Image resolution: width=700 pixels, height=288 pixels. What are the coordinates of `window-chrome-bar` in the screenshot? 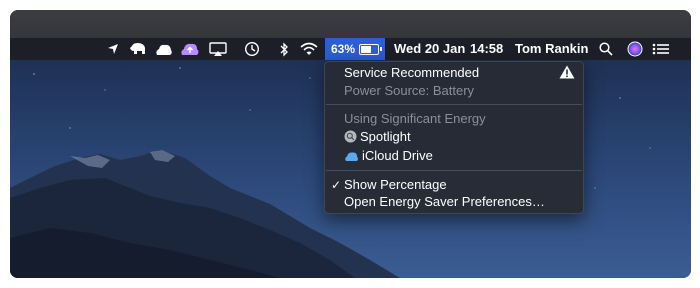 It's located at (350, 24).